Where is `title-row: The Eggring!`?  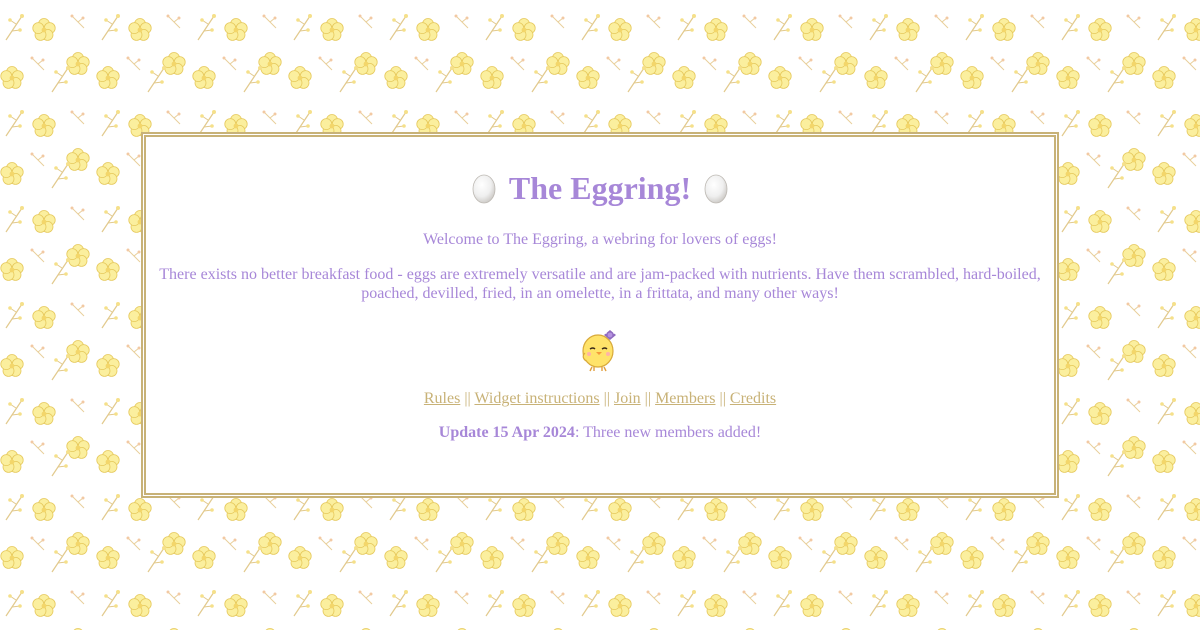 title-row: The Eggring! is located at coordinates (600, 188).